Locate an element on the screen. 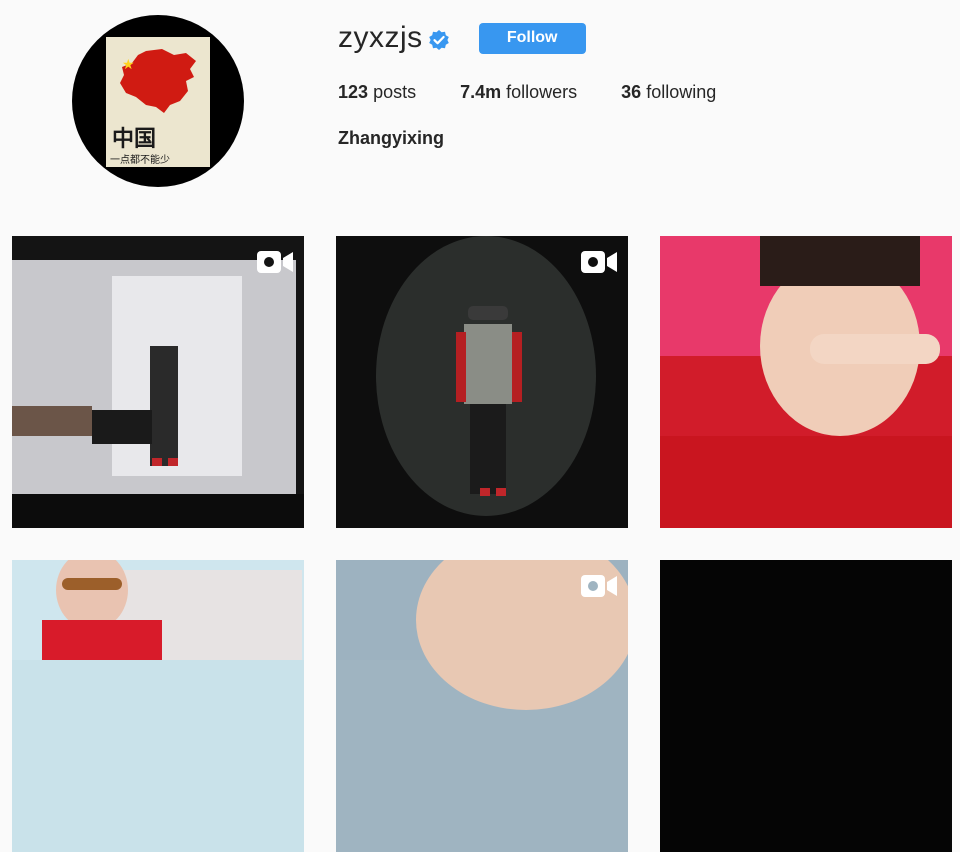 The image size is (960, 852). following-label: following is located at coordinates (681, 92).